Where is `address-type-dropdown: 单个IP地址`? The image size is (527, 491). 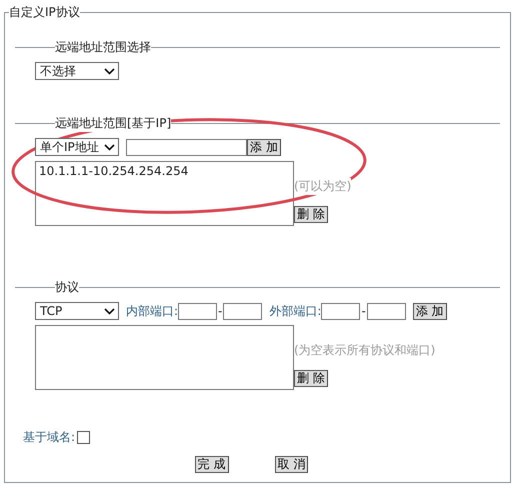 address-type-dropdown: 单个IP地址 is located at coordinates (77, 147).